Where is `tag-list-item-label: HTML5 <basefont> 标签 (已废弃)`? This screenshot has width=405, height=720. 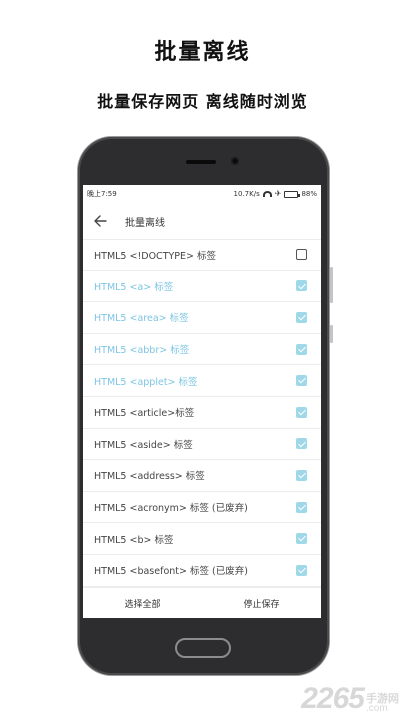
tag-list-item-label: HTML5 <basefont> 标签 (已废弃) is located at coordinates (171, 572).